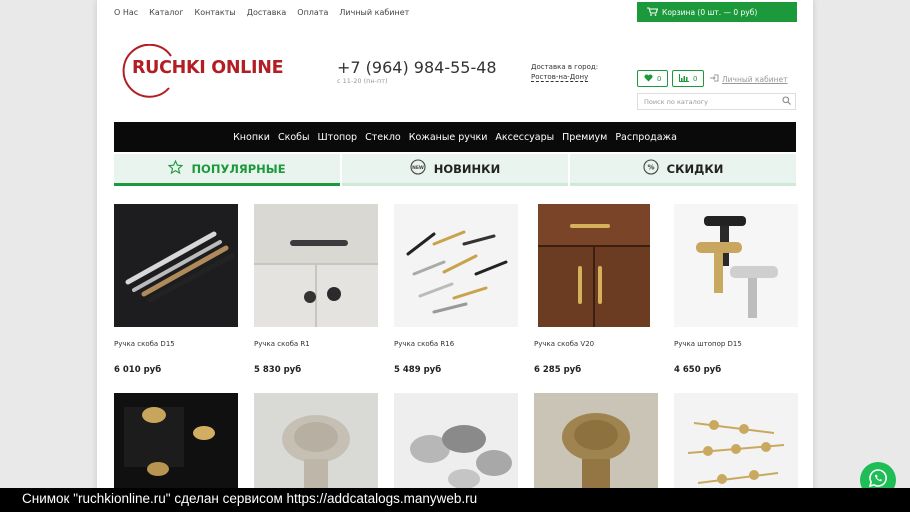  I want to click on category-premium: Премиум, so click(584, 137).